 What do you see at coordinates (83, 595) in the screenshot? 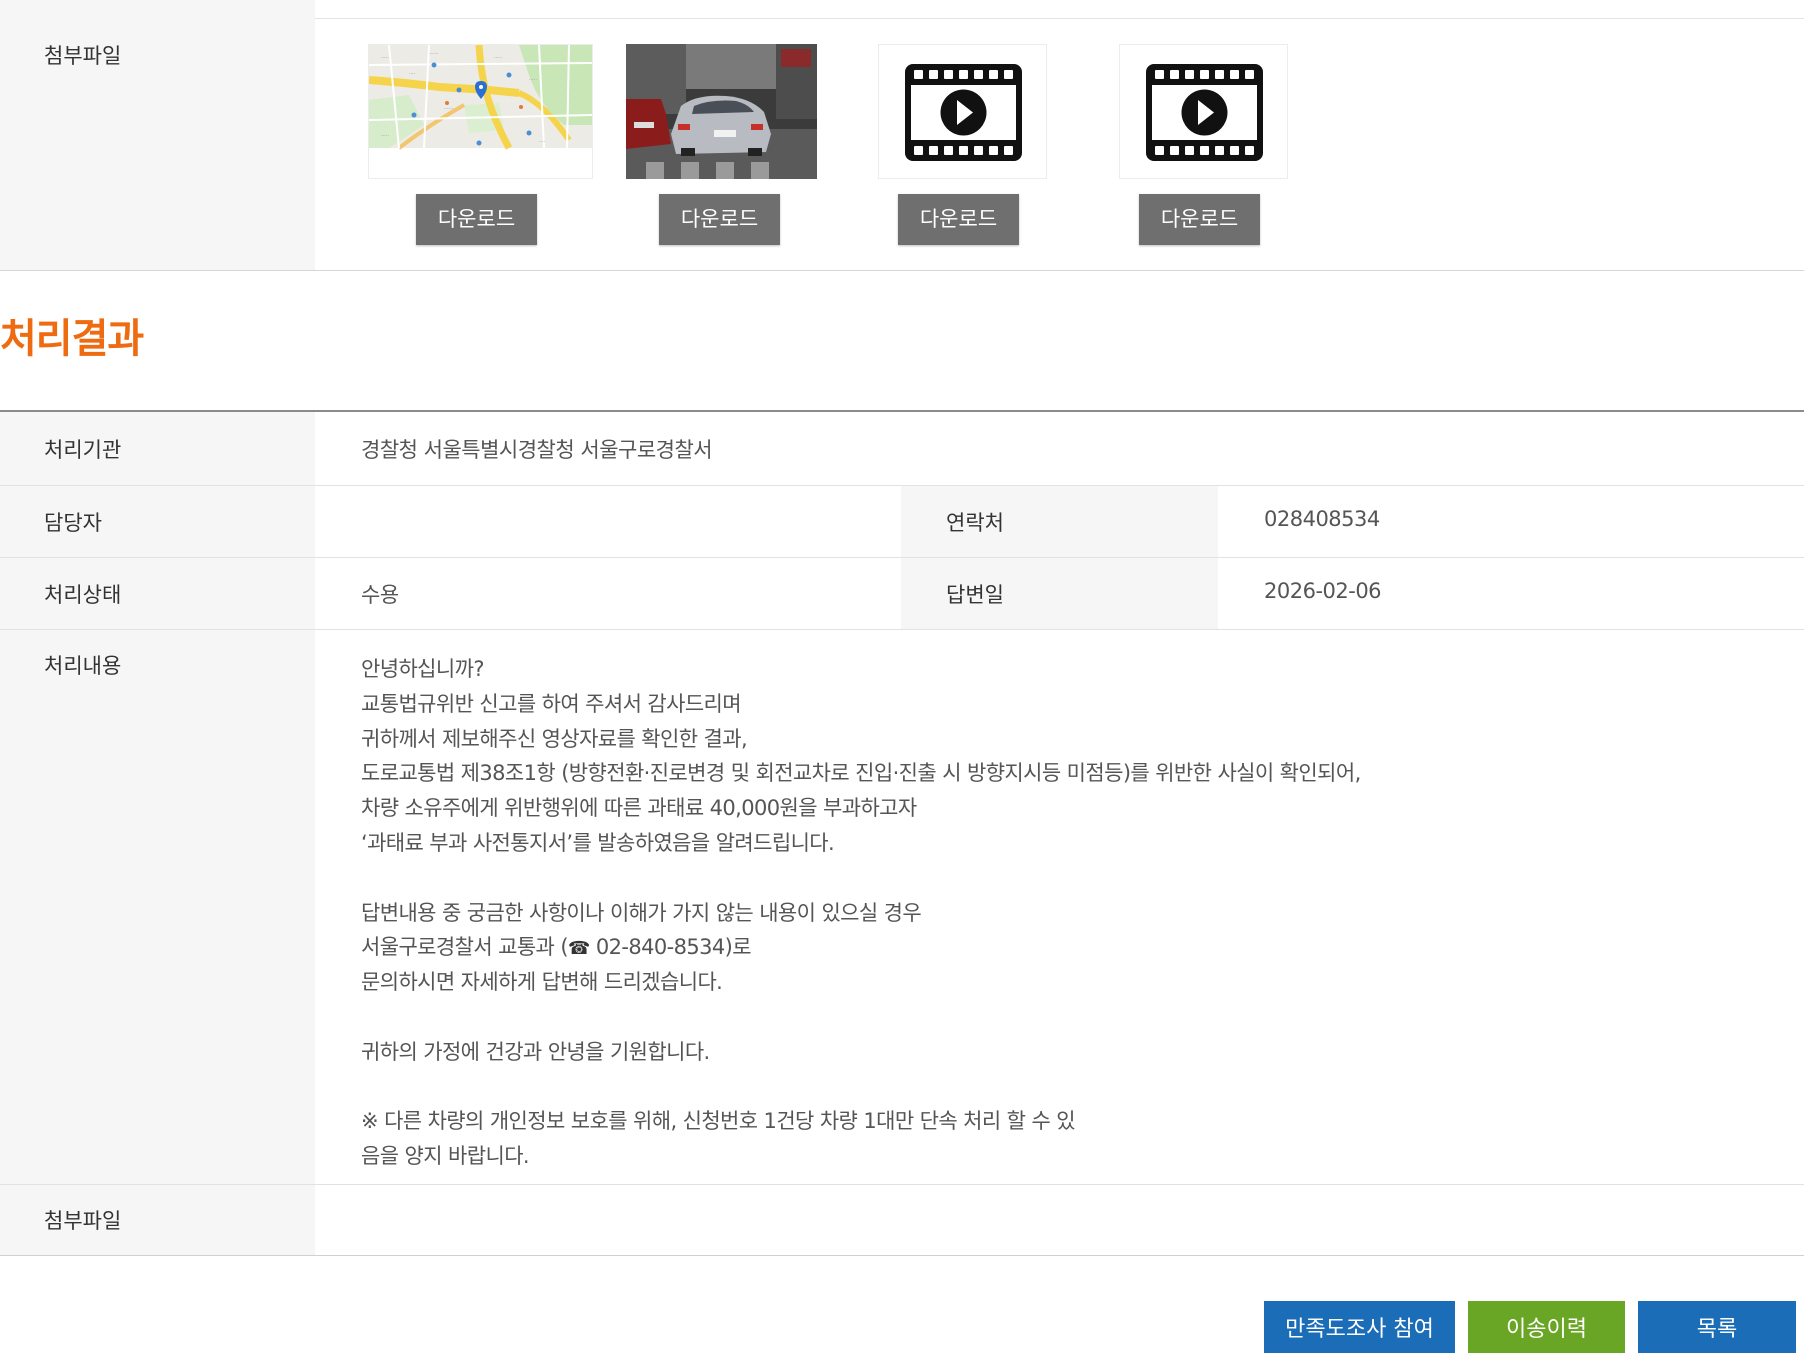
I see `status-label: 처리상태` at bounding box center [83, 595].